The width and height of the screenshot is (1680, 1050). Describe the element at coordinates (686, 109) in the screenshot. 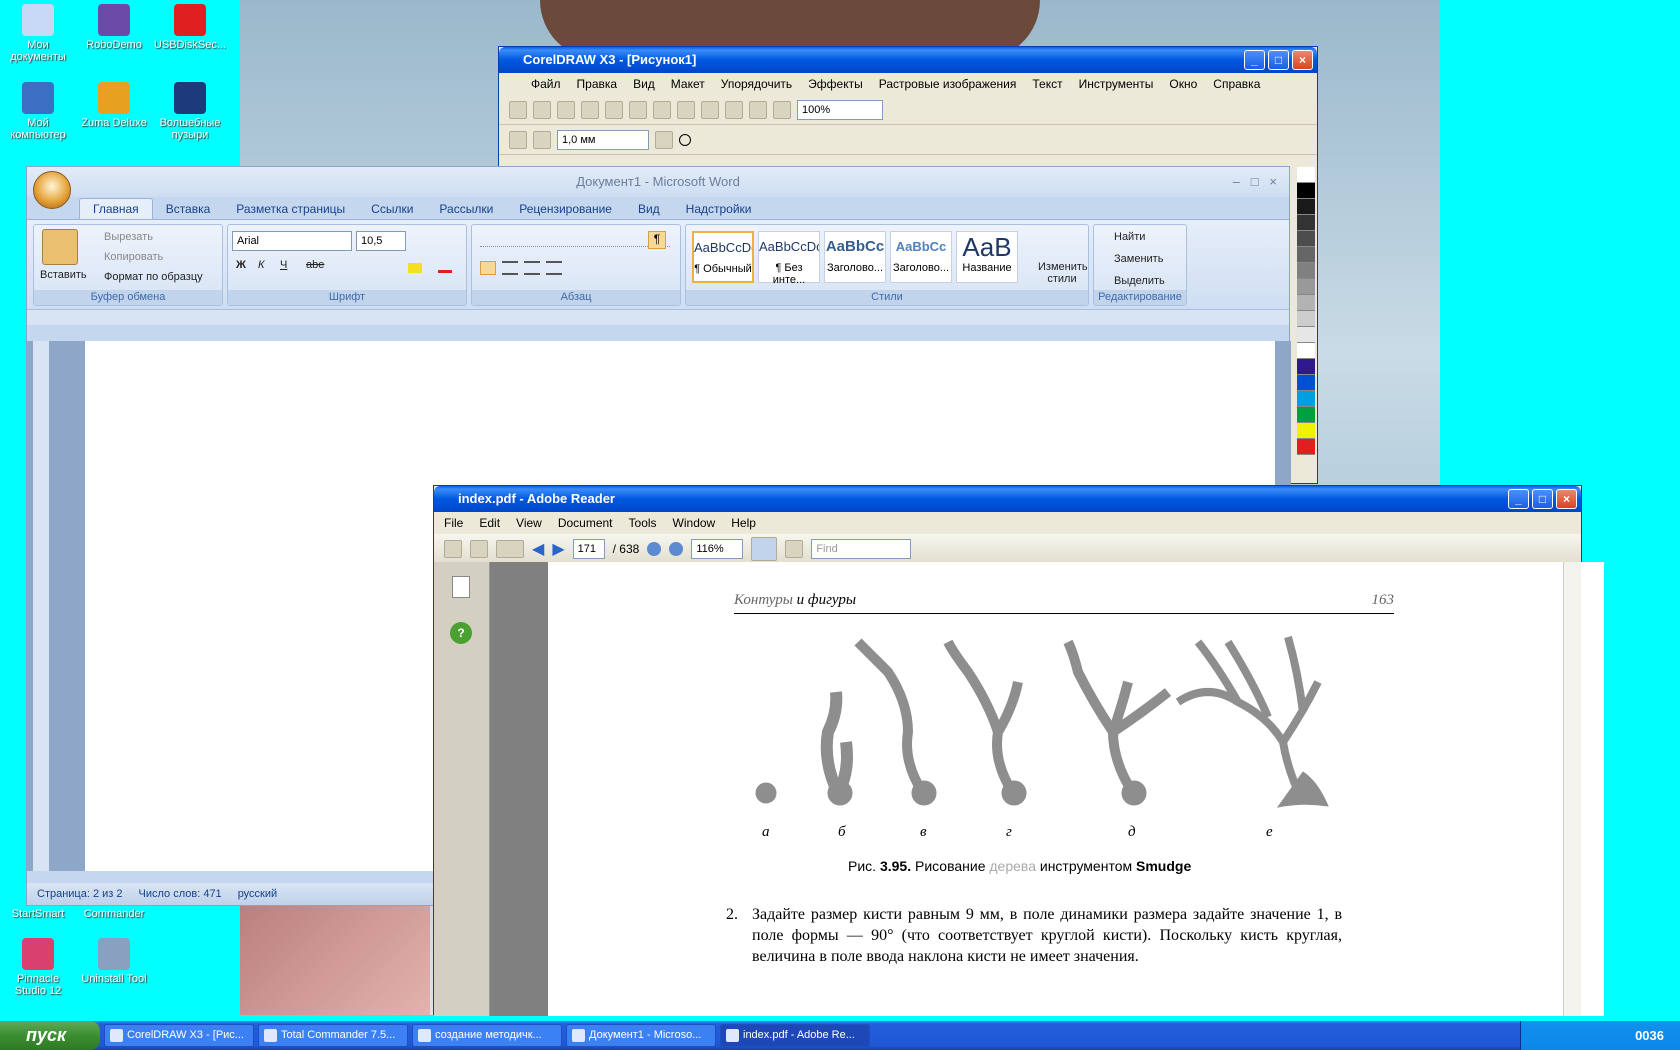

I see `undo-icon` at that location.